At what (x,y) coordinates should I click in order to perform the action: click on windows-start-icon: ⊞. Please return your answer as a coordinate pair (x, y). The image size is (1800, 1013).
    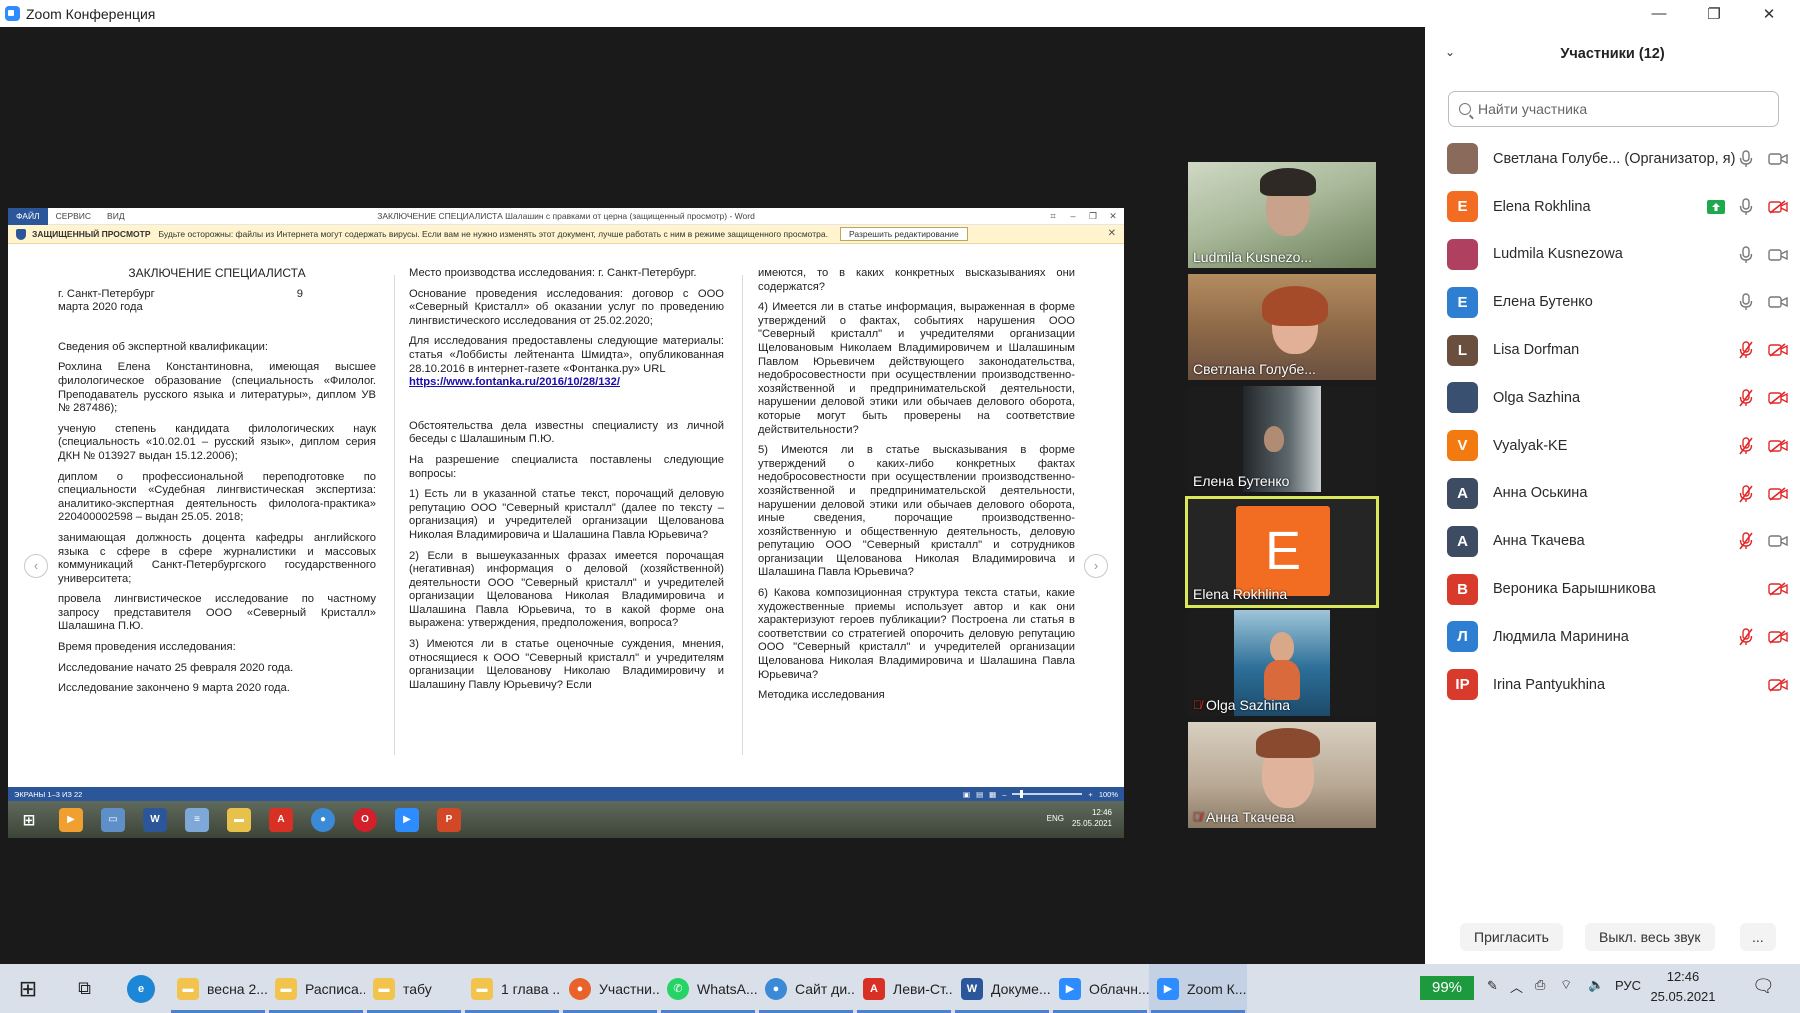
    Looking at the image, I should click on (29, 820).